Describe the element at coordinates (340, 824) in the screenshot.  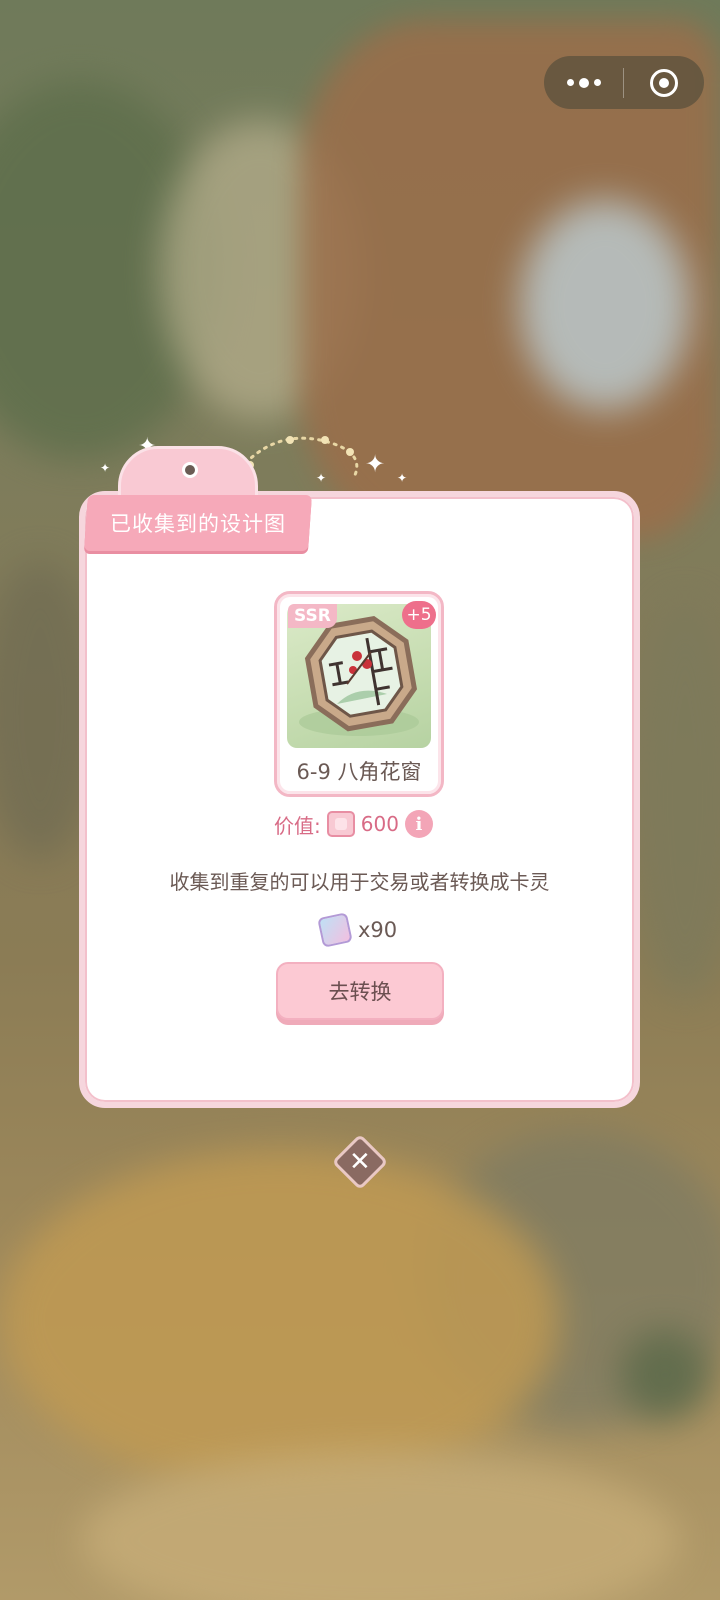
I see `card-currency-icon` at that location.